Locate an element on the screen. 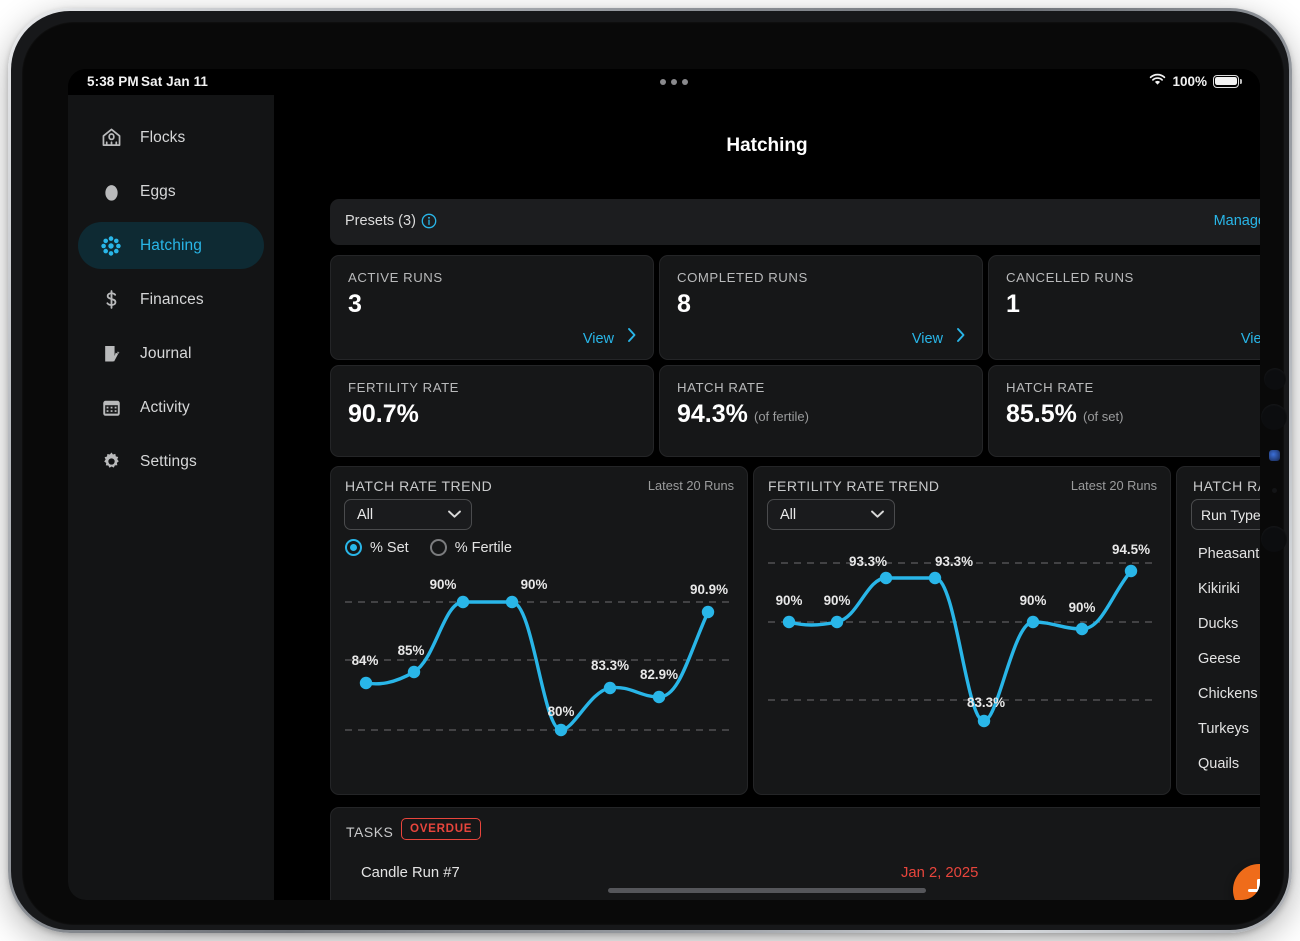  chart-point-labels: 84% 85% 90% 90% 80% 83.3% 82.9% 90.9% is located at coordinates (540, 648).